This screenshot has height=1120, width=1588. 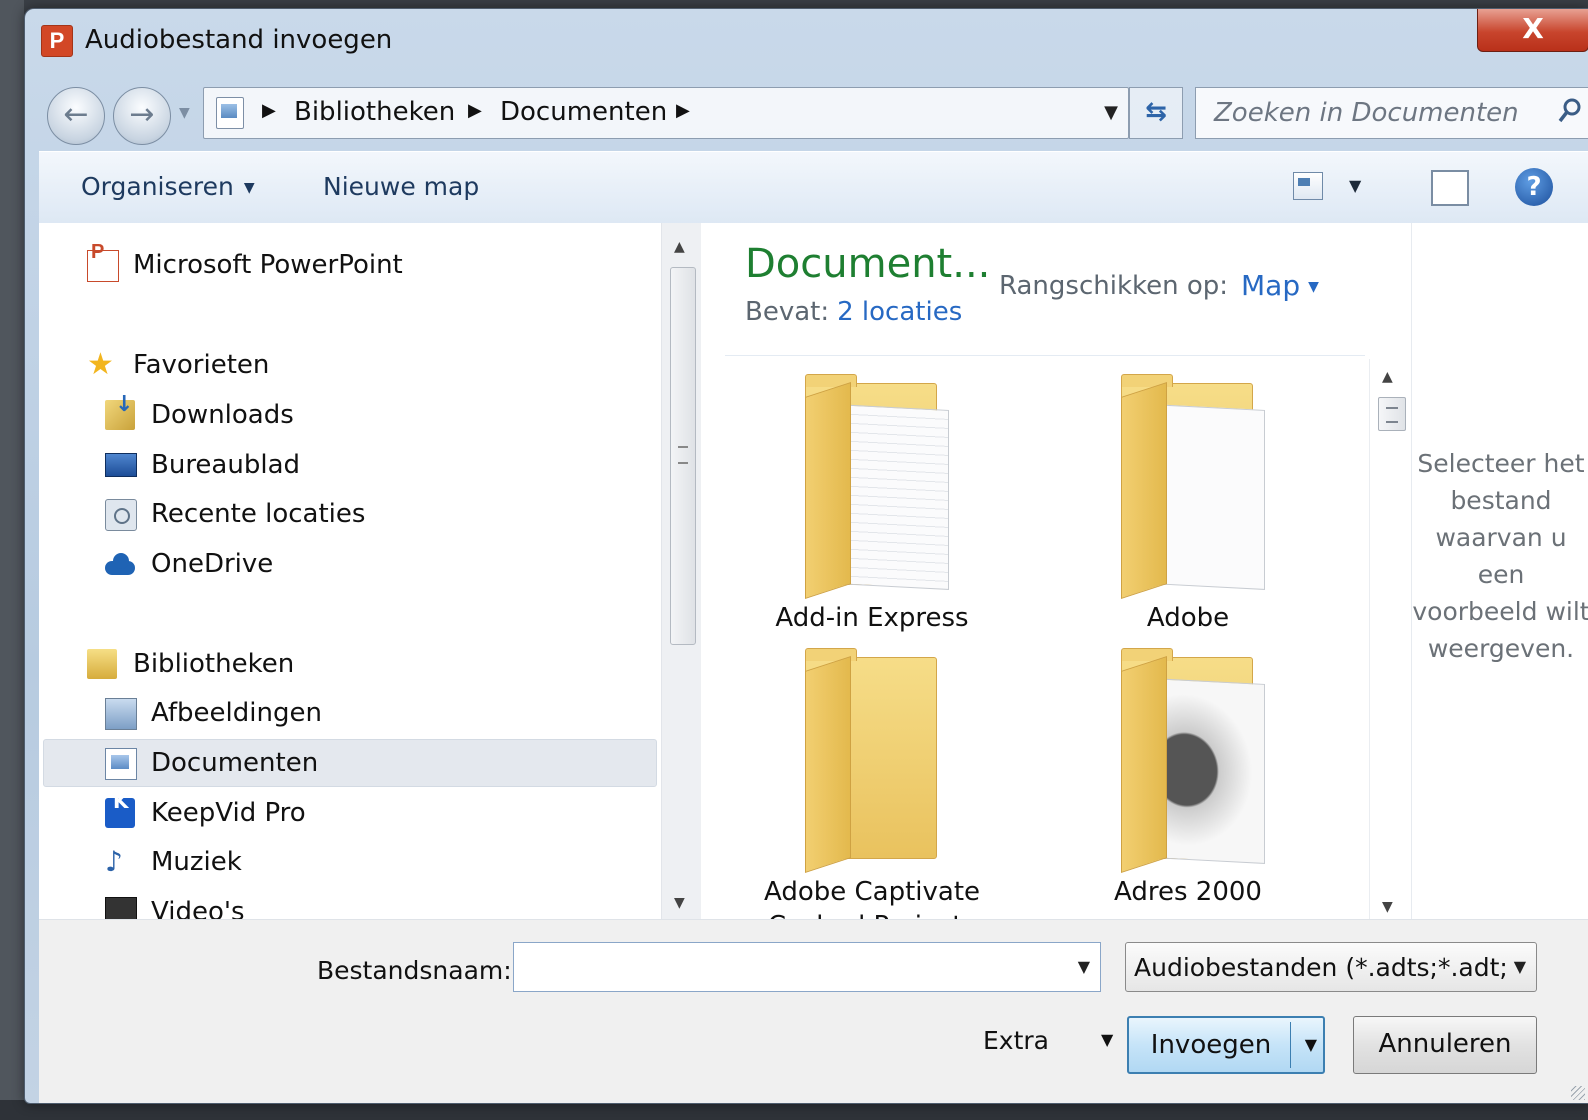 What do you see at coordinates (228, 813) in the screenshot?
I see `sidebar-item-label: KeepVid Pro` at bounding box center [228, 813].